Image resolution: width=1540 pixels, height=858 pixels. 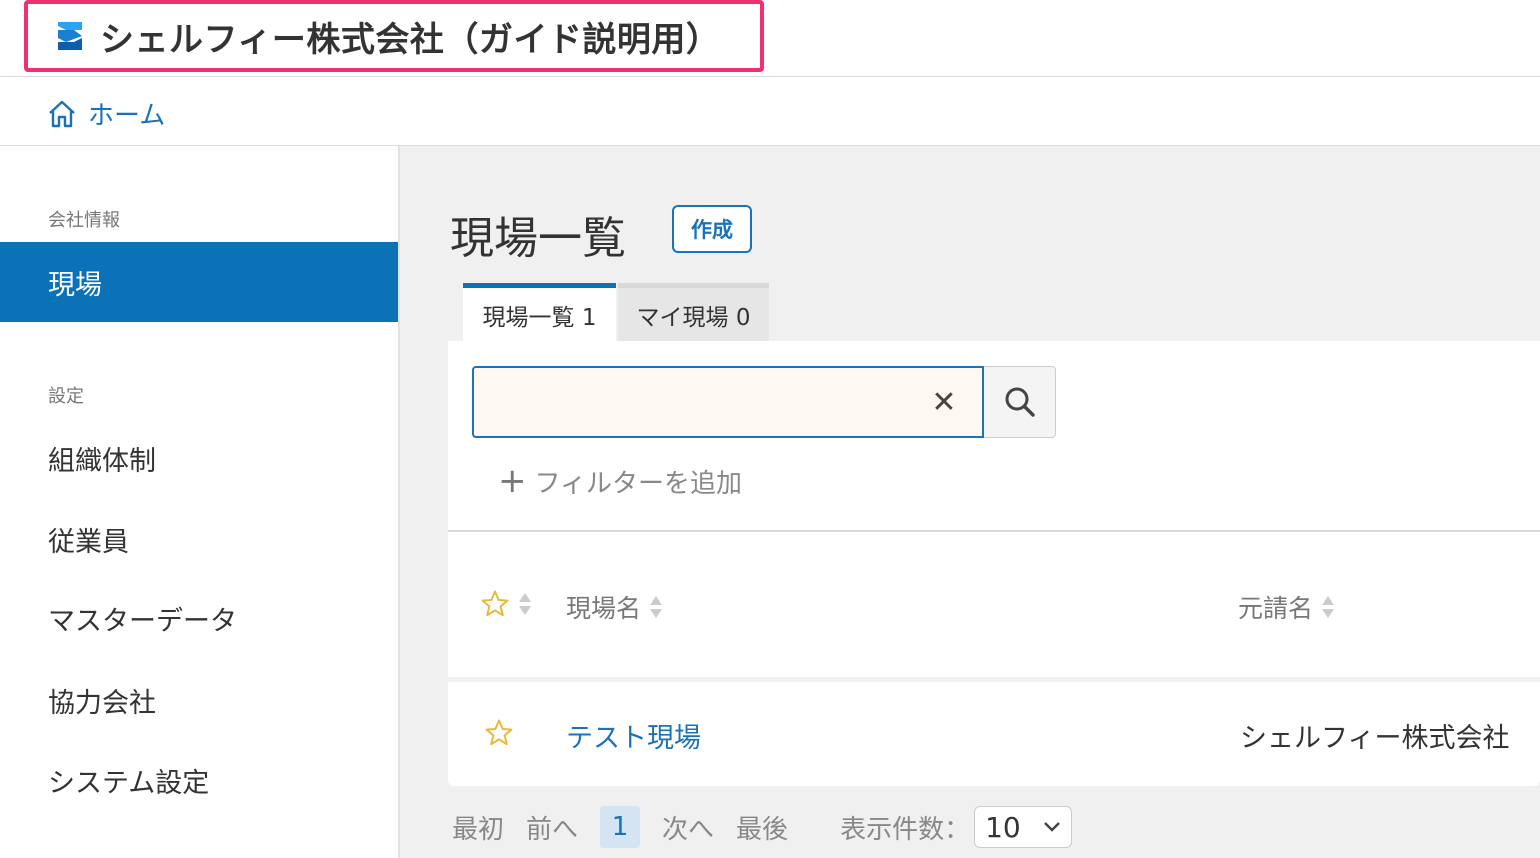 I want to click on sidebar-item-label: 協力会社, so click(x=102, y=703).